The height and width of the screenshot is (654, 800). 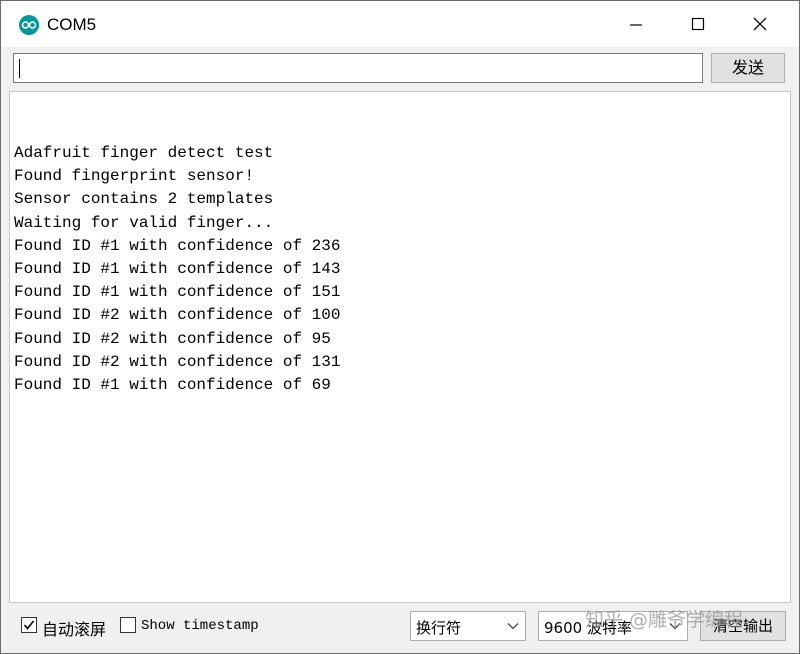 What do you see at coordinates (468, 626) in the screenshot?
I see `line-ending-select: 换行符` at bounding box center [468, 626].